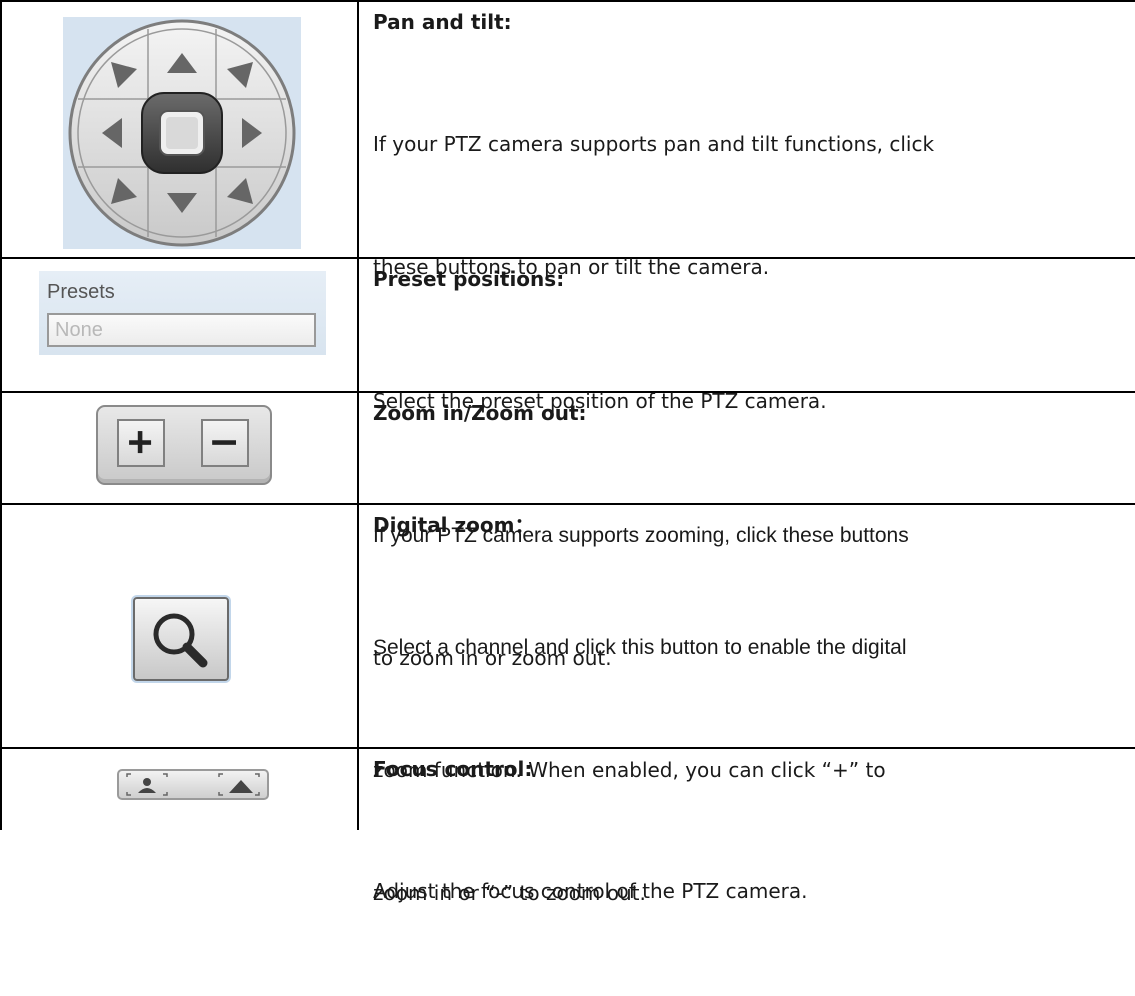 Image resolution: width=1135 pixels, height=996 pixels. I want to click on mountain-icon, so click(241, 786).